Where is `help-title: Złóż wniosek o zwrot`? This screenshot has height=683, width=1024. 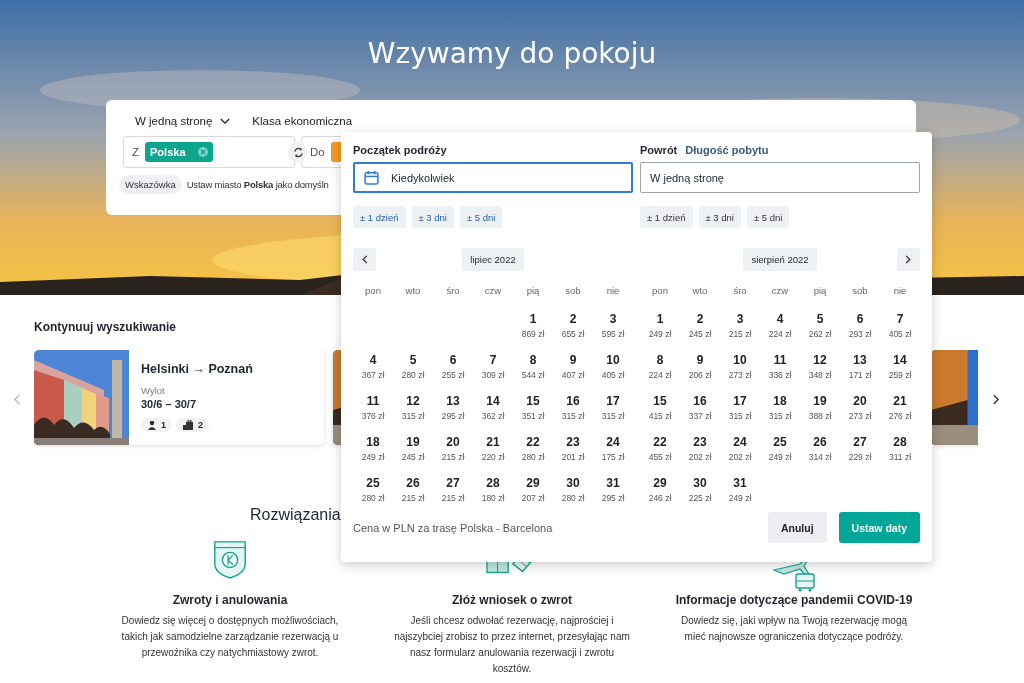
help-title: Złóż wniosek o zwrot is located at coordinates (512, 600).